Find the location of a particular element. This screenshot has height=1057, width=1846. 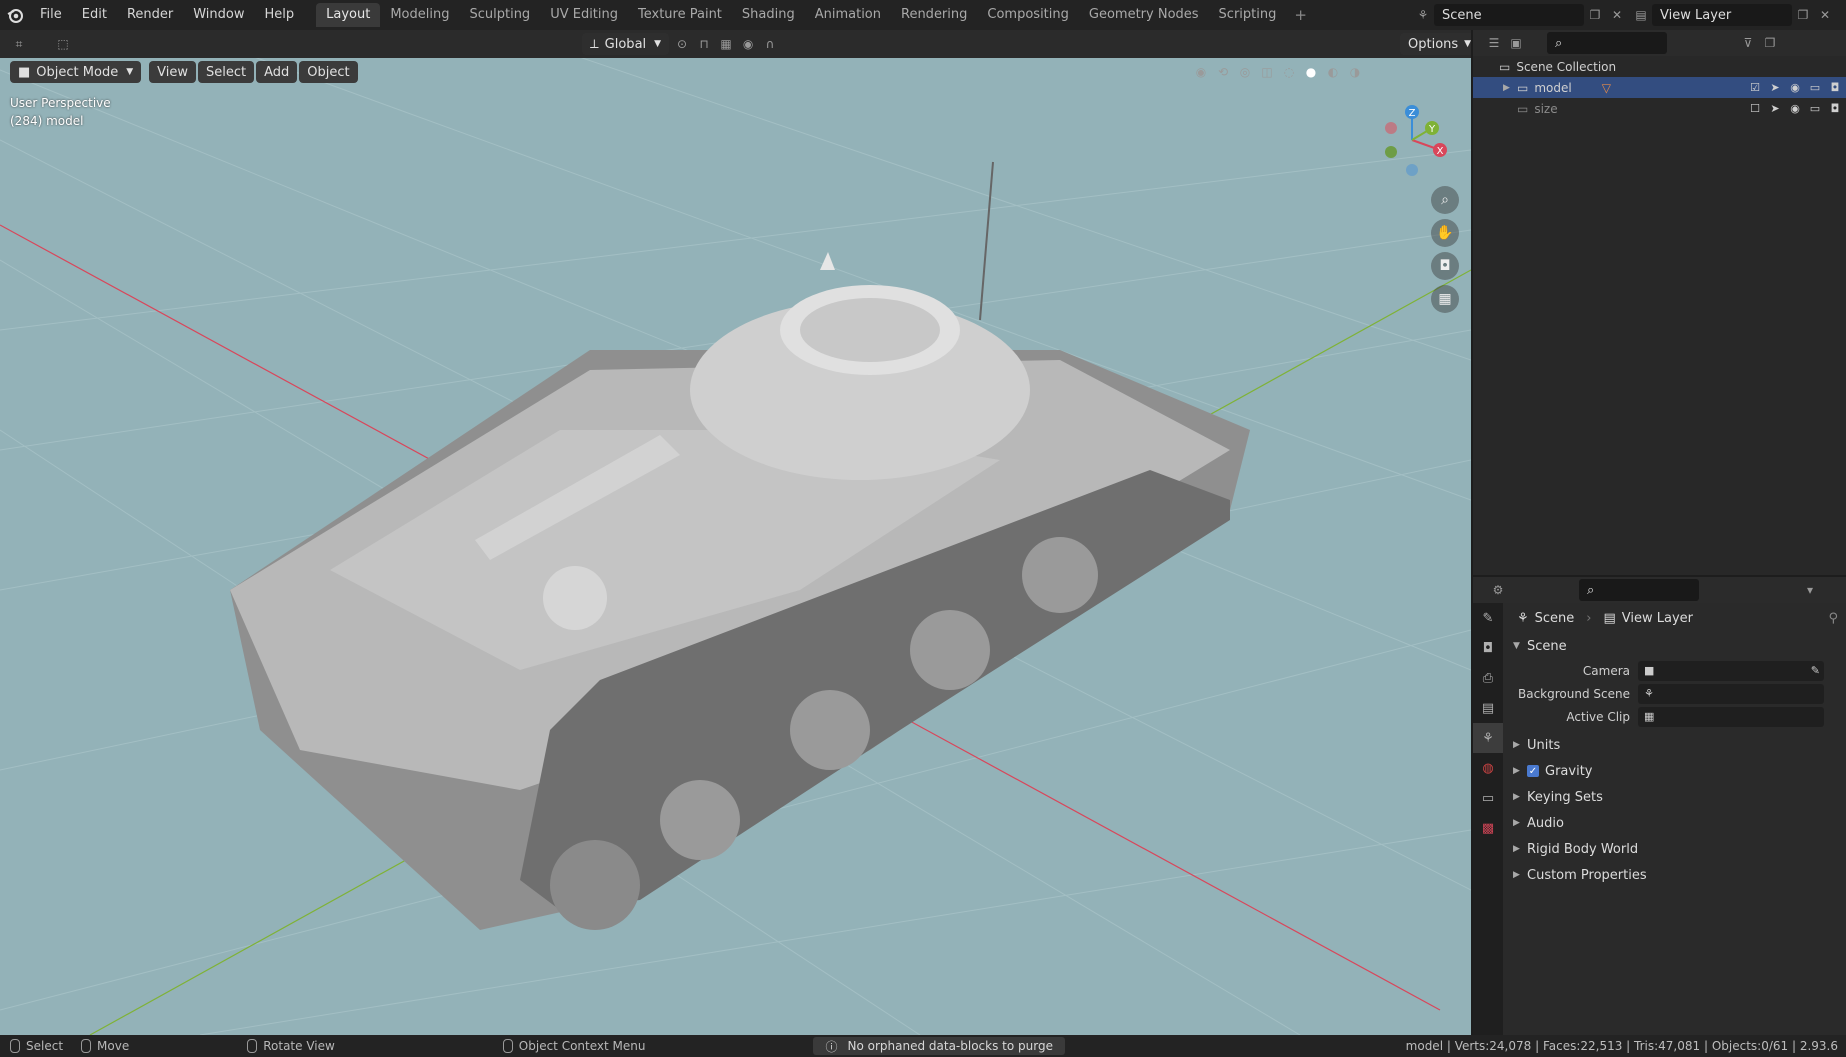

display-mode-icon: ▣ is located at coordinates (1516, 43).